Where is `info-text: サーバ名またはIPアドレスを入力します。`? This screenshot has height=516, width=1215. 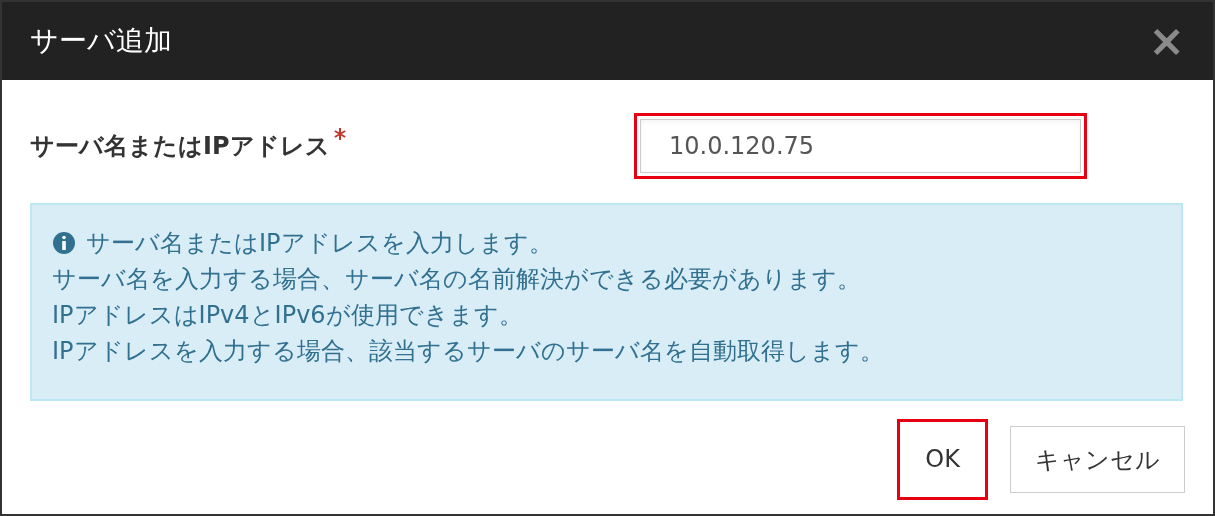 info-text: サーバ名またはIPアドレスを入力します。 is located at coordinates (319, 243).